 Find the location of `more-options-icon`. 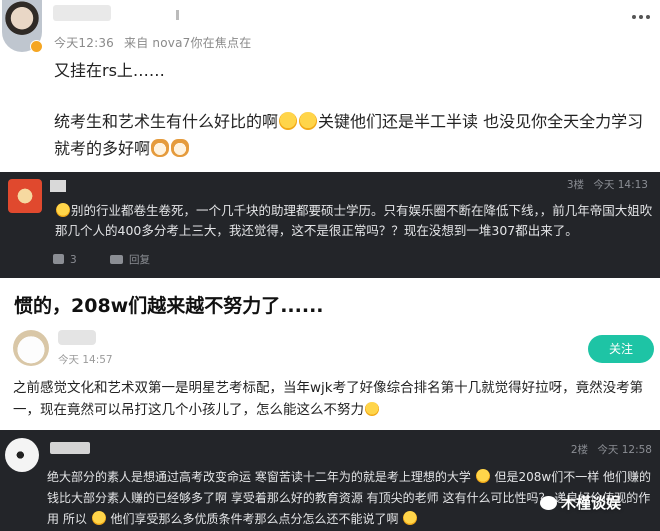

more-options-icon is located at coordinates (643, 11).